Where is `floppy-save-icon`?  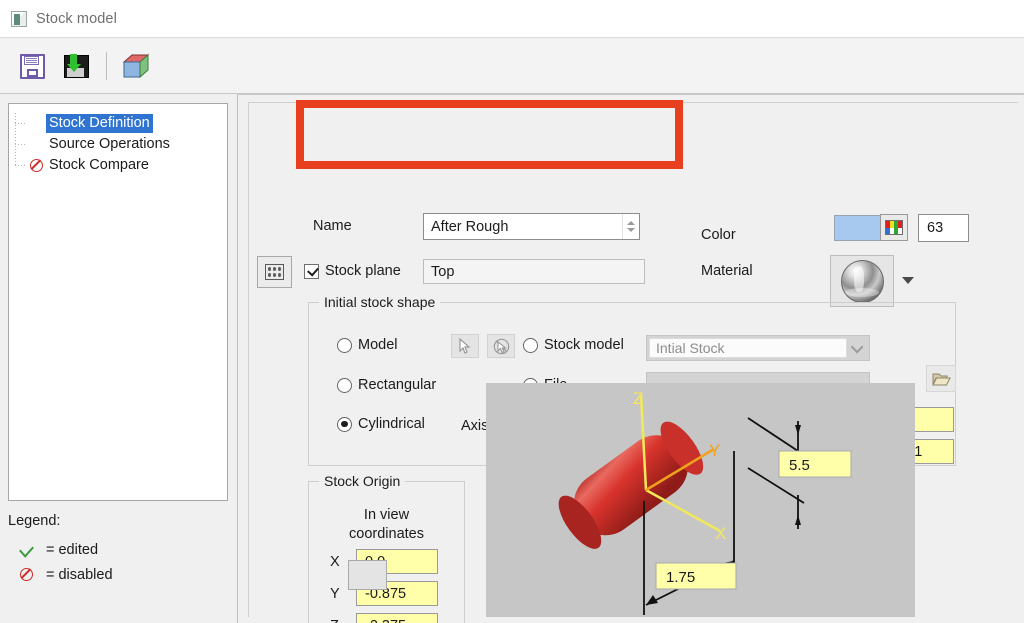
floppy-save-icon is located at coordinates (32, 66).